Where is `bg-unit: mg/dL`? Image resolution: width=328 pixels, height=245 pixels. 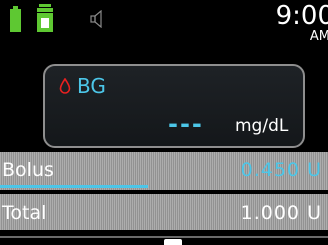 bg-unit: mg/dL is located at coordinates (262, 126).